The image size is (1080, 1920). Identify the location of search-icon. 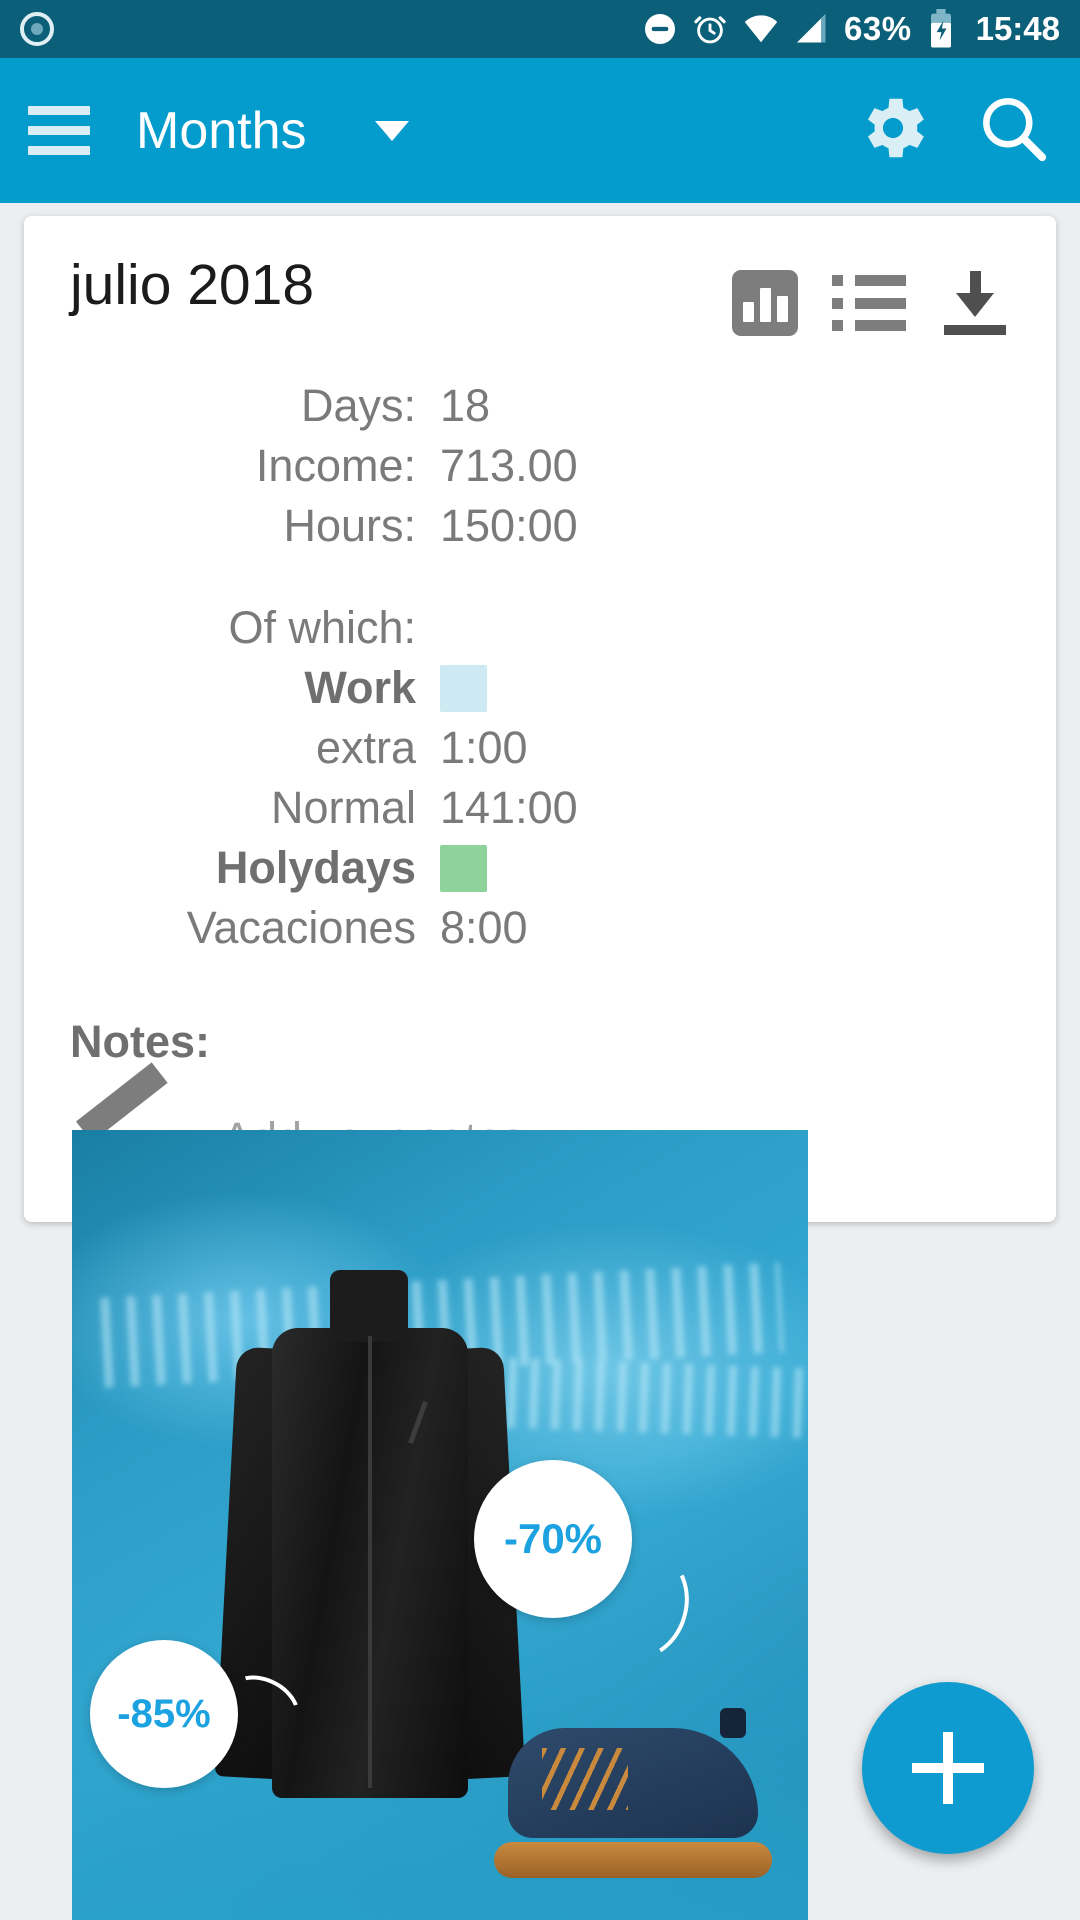
(1013, 130).